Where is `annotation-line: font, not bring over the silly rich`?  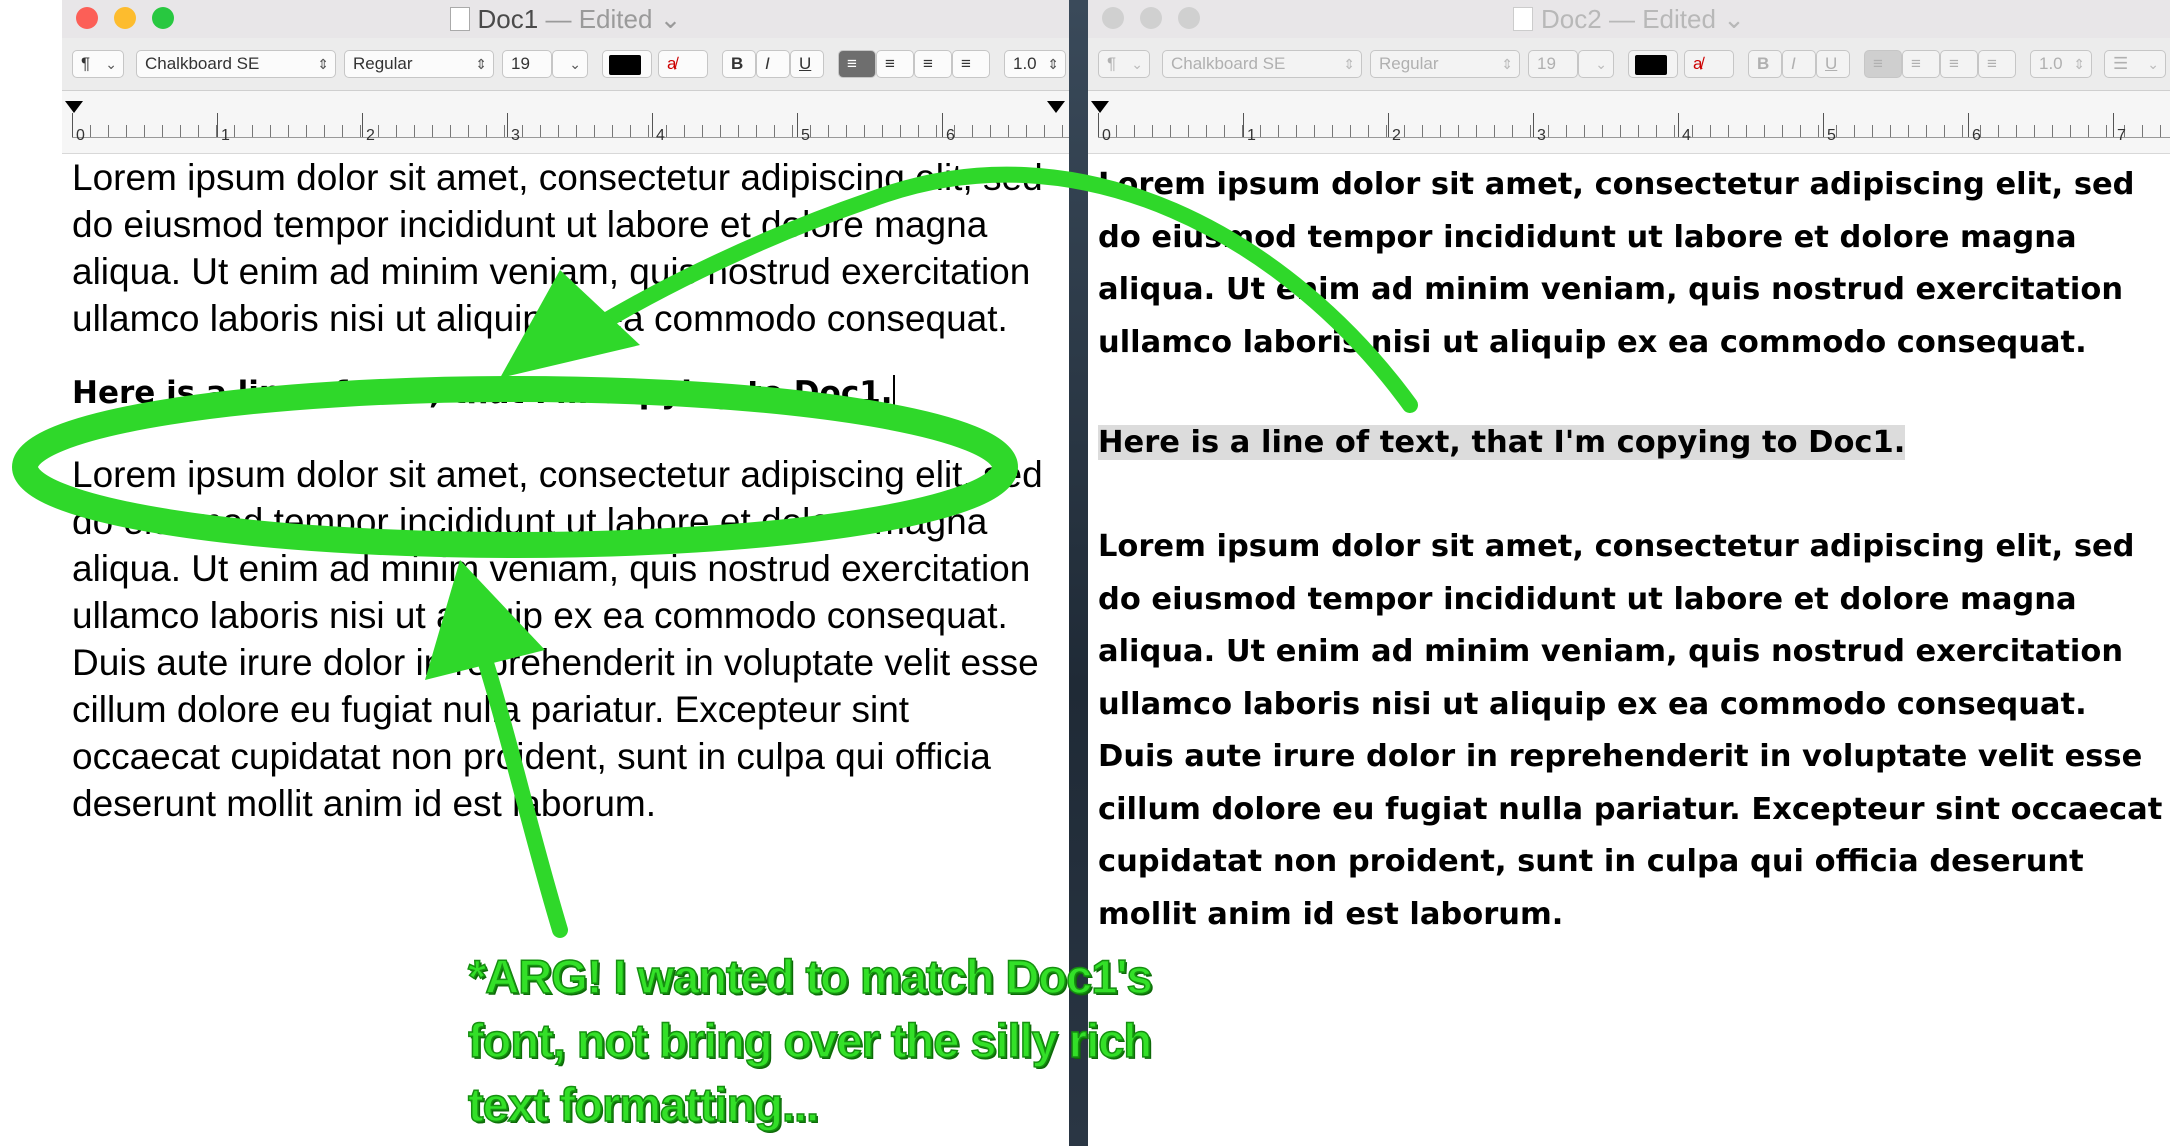 annotation-line: font, not bring over the silly rich is located at coordinates (810, 1040).